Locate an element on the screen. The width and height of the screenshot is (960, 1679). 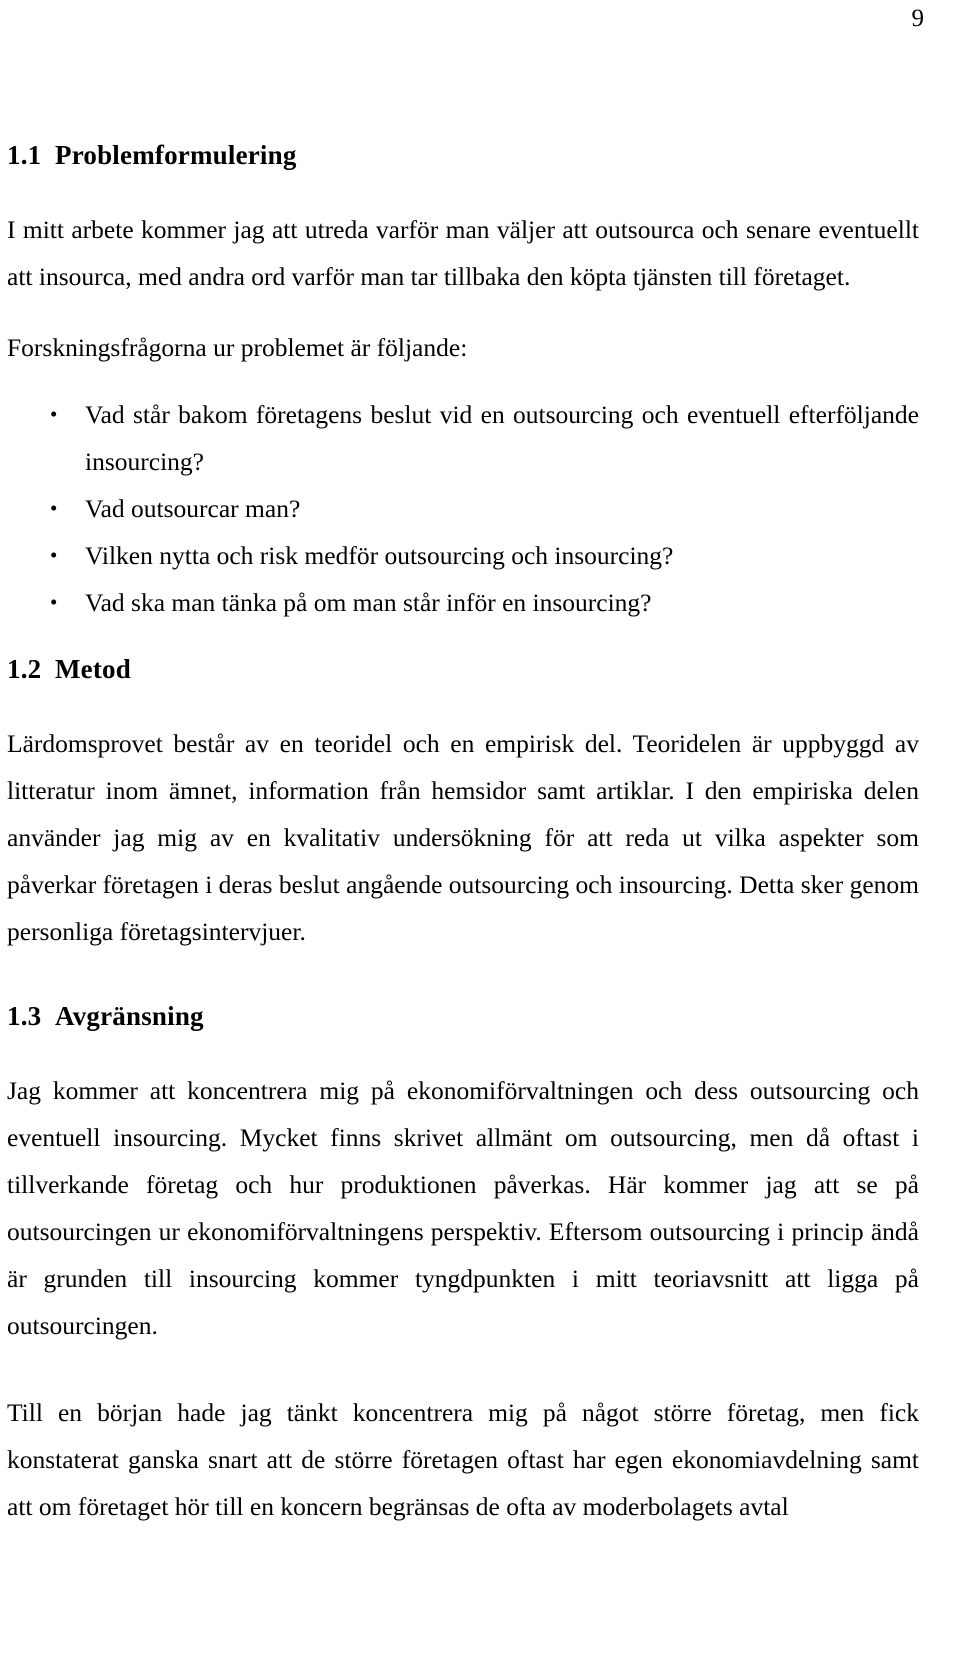
heading-number: 1.3 is located at coordinates (24, 1015).